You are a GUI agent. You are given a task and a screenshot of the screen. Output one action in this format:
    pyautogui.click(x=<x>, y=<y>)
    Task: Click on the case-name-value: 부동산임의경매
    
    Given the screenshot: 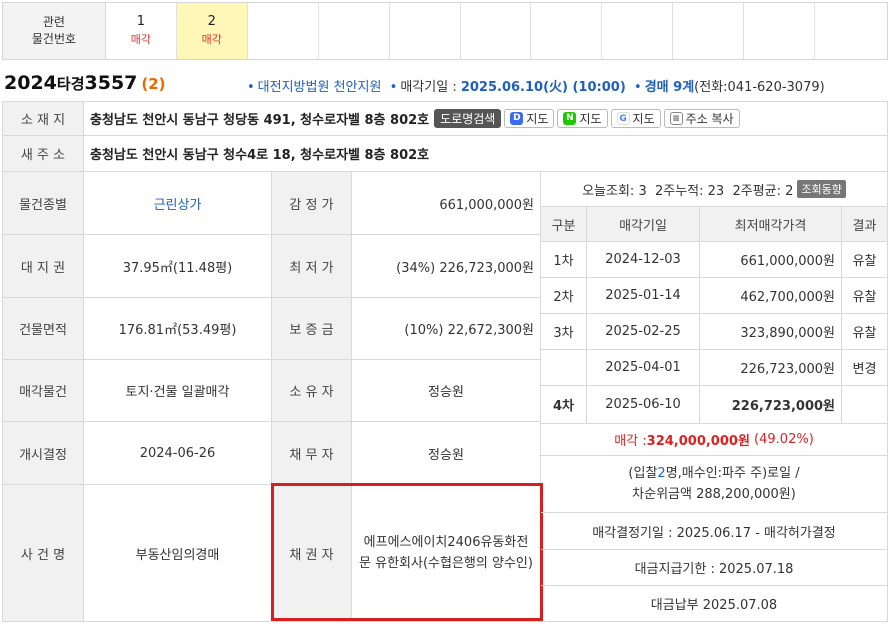 What is the action you would take?
    pyautogui.click(x=177, y=555)
    